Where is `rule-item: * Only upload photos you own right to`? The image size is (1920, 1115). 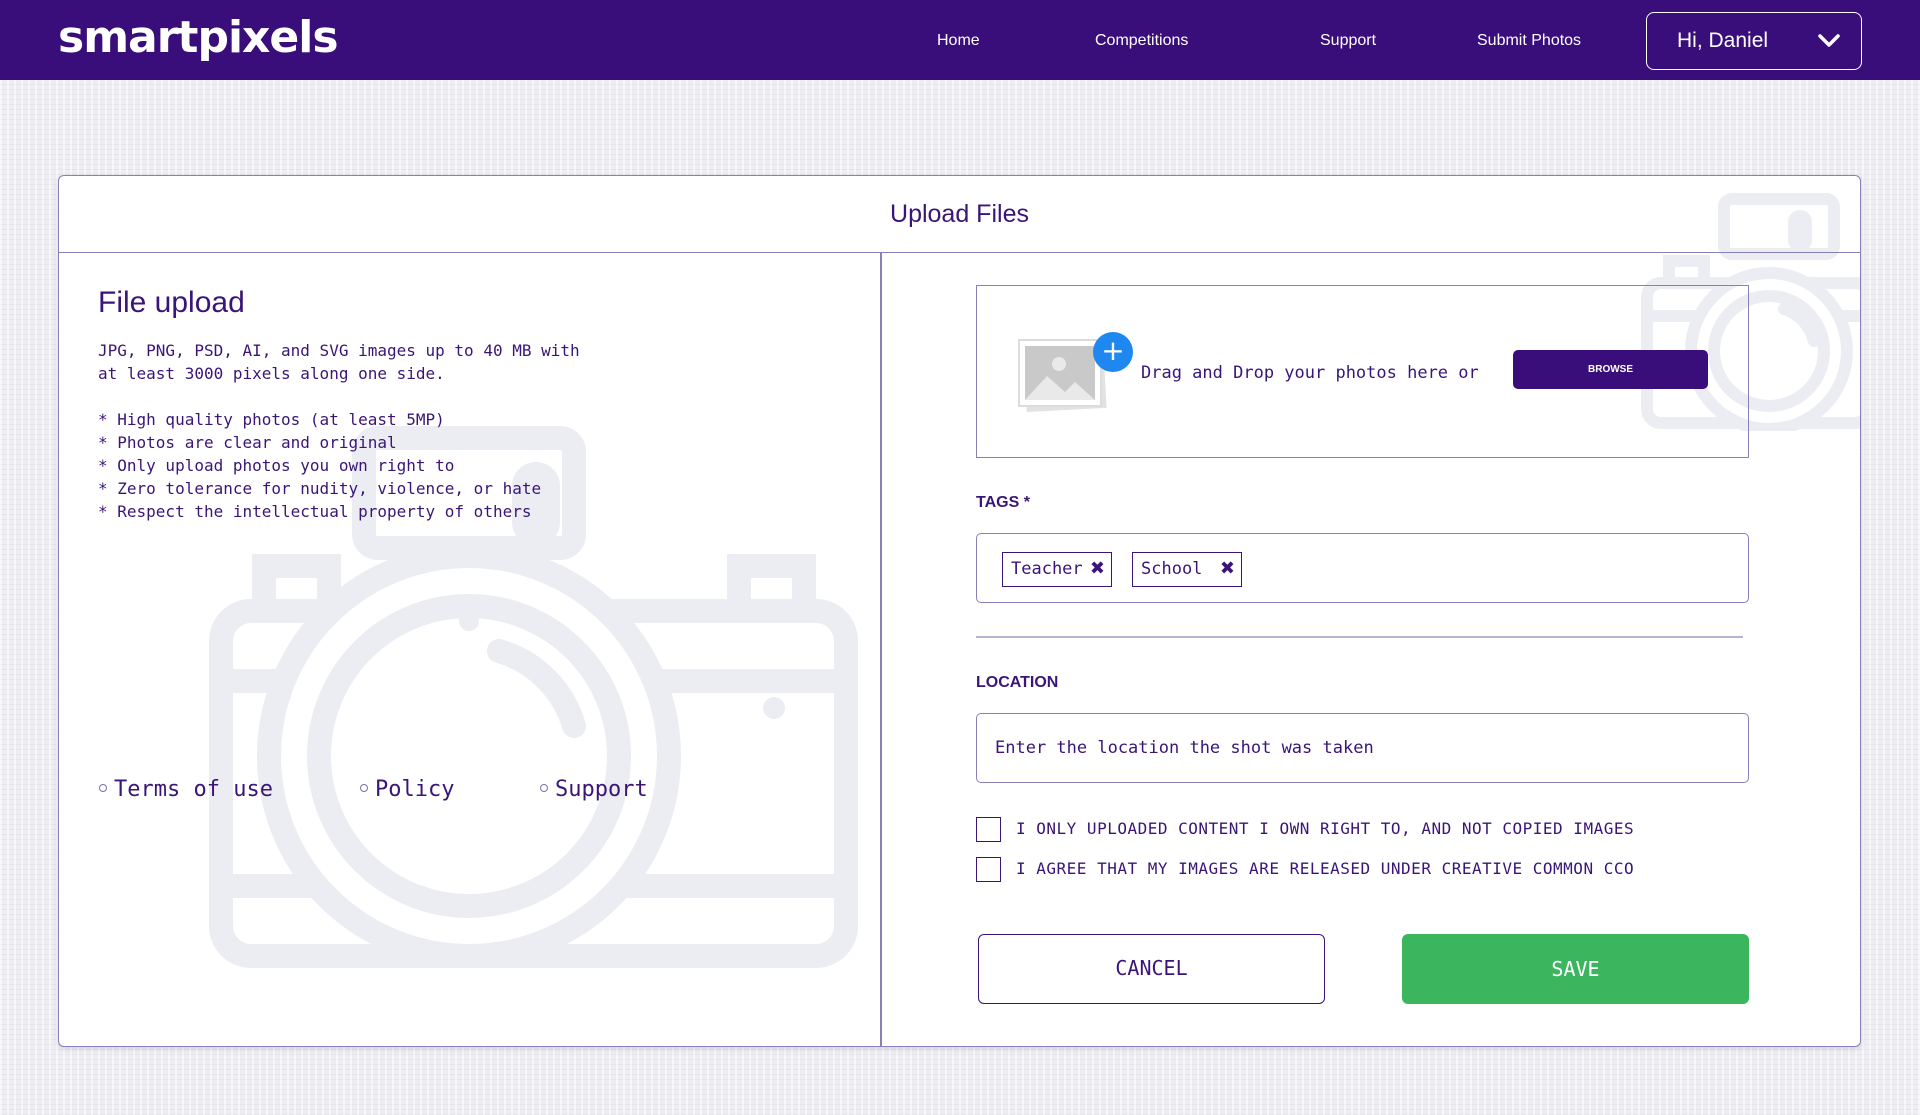 rule-item: * Only upload photos you own right to is located at coordinates (276, 465).